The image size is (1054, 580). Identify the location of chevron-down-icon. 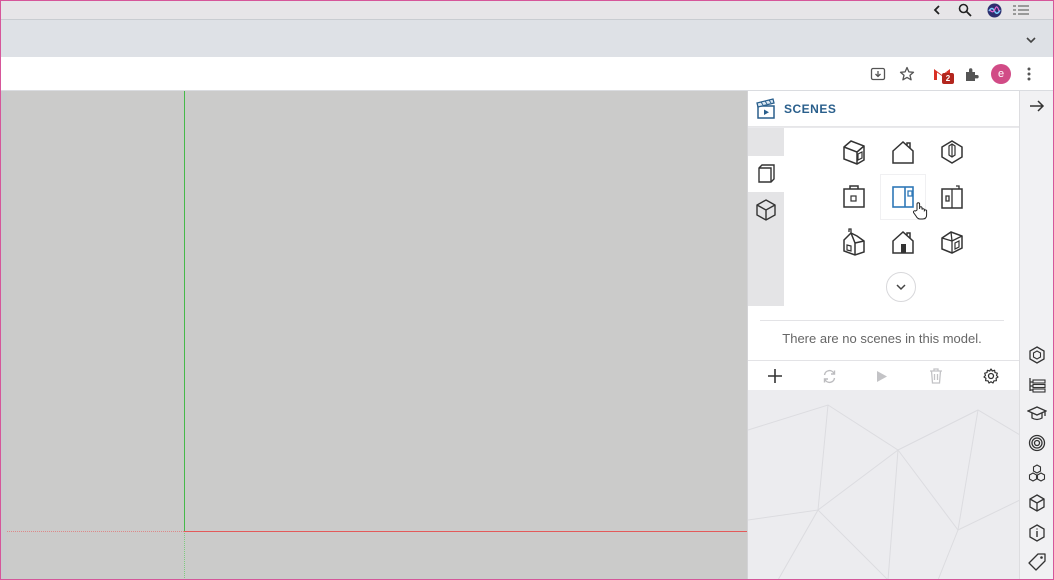
(901, 286).